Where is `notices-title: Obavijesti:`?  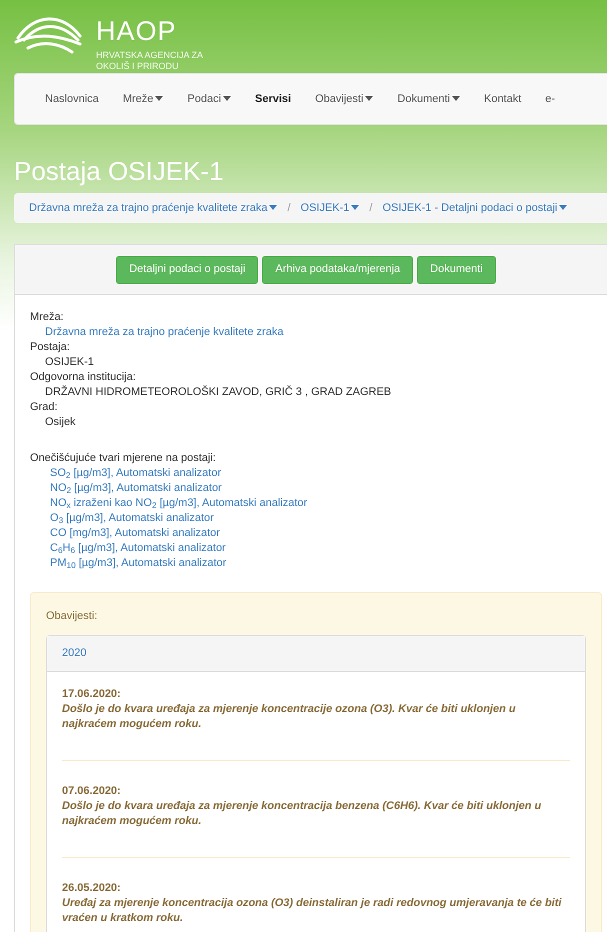
notices-title: Obavijesti: is located at coordinates (72, 616).